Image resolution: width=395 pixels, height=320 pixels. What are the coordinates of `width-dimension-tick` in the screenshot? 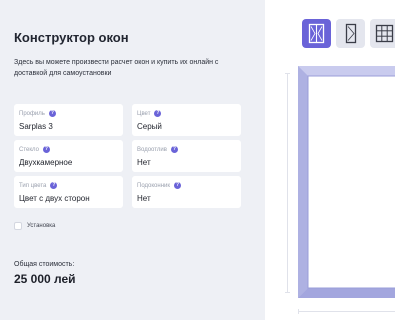 It's located at (298, 311).